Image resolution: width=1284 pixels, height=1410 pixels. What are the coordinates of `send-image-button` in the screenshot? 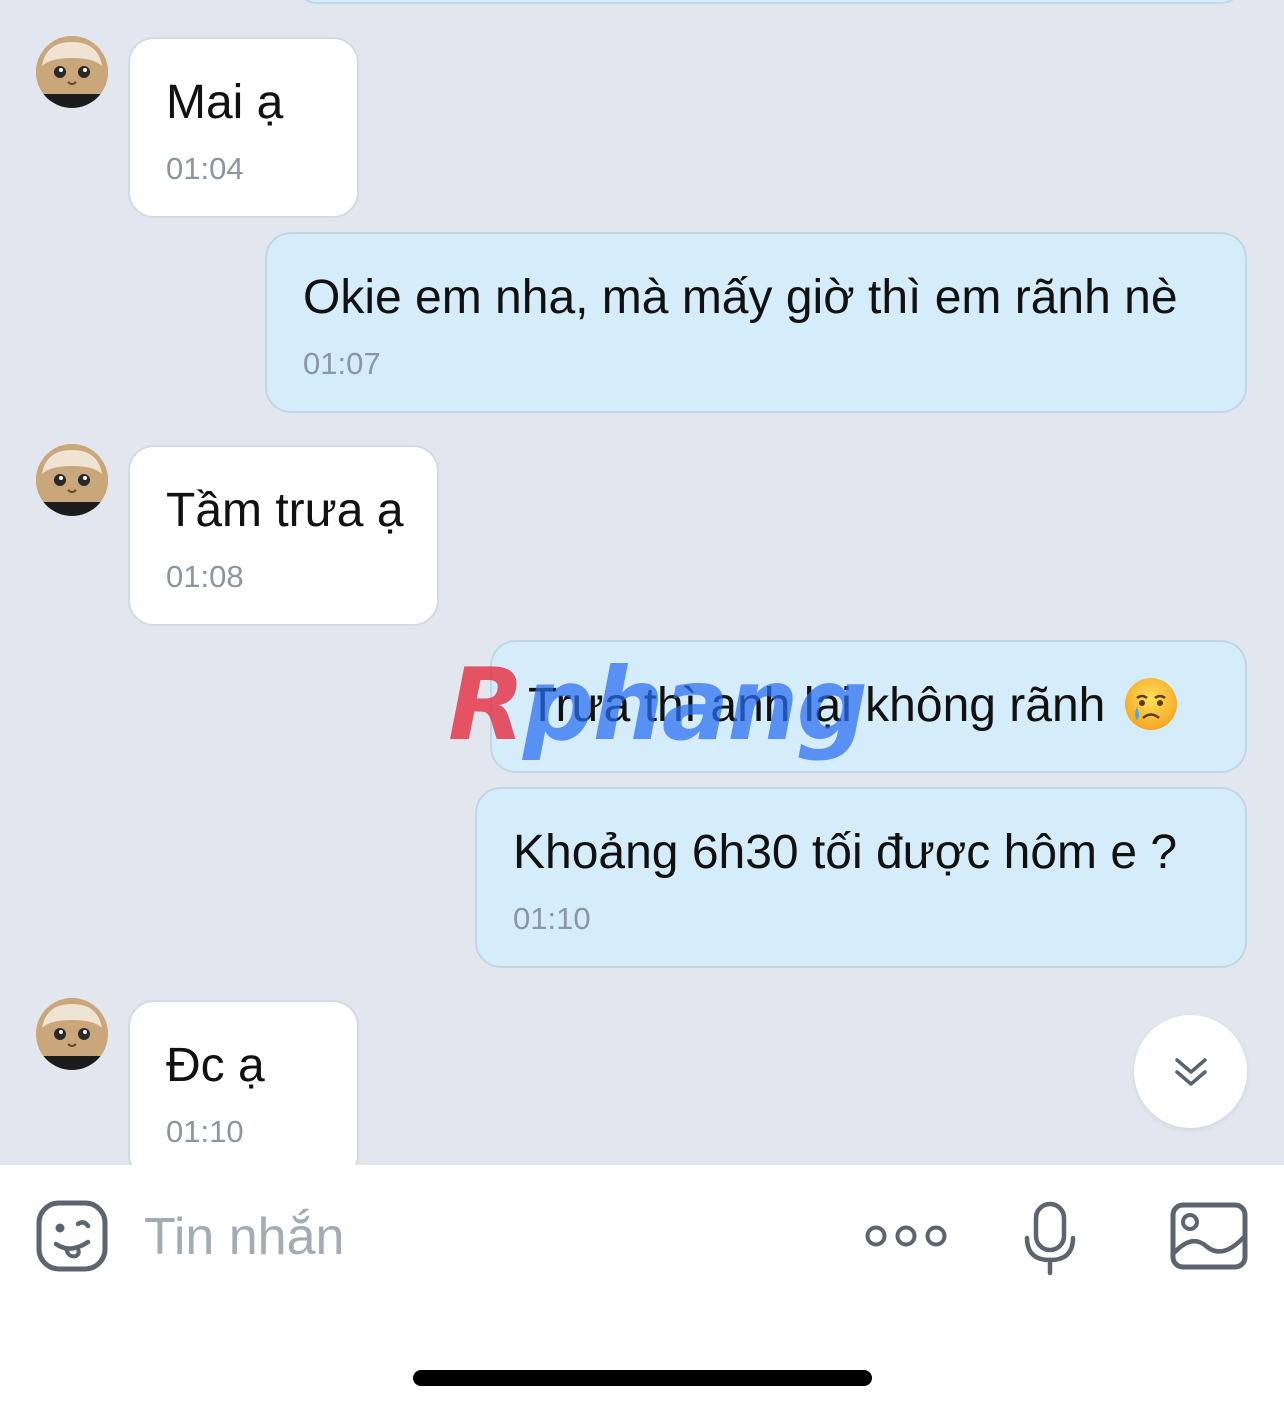 It's located at (1209, 1238).